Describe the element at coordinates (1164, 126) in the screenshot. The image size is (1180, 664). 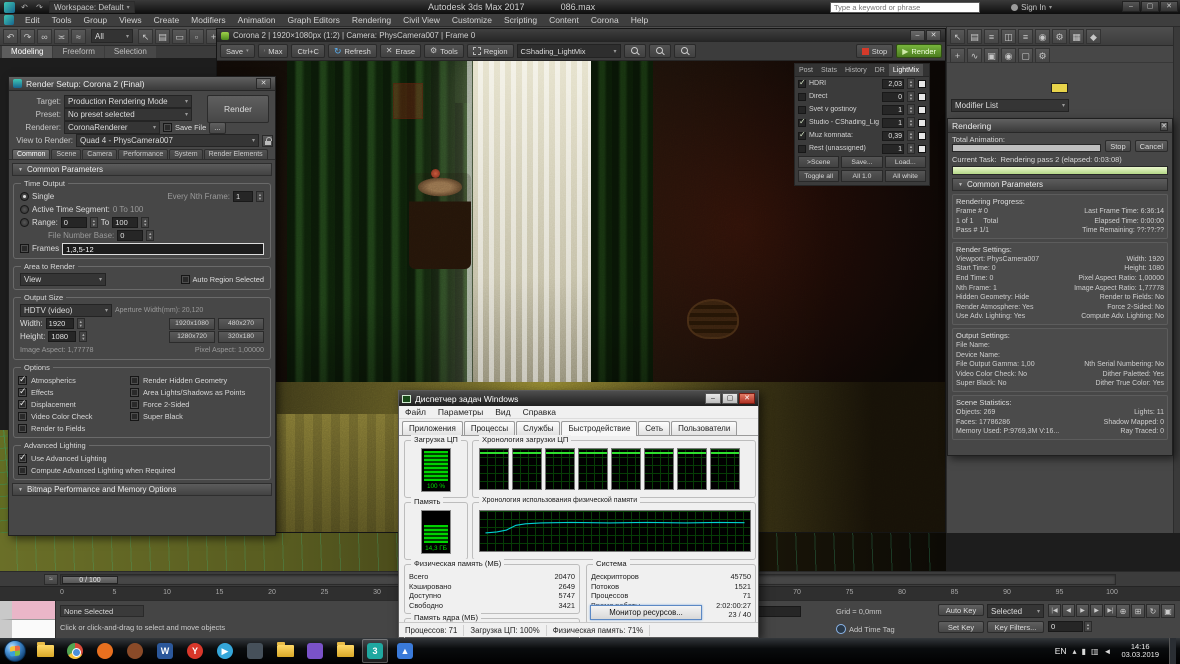
I see `rendering-close-button: ✕` at that location.